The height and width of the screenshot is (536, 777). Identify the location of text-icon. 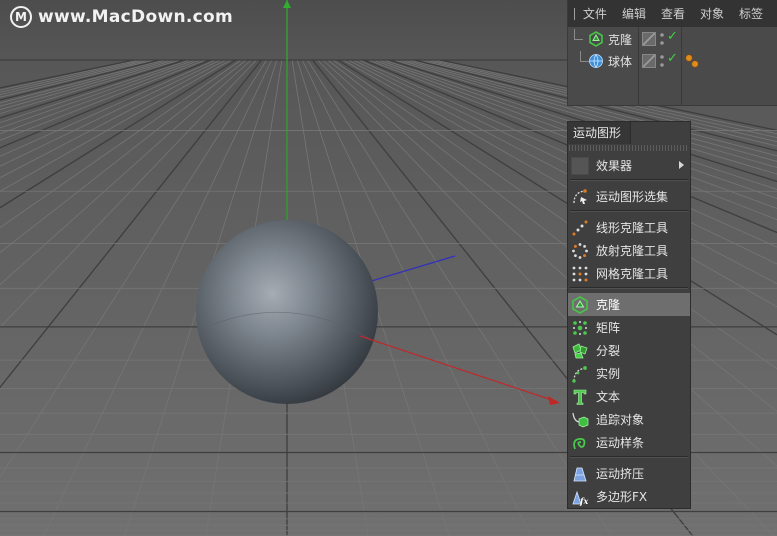
(580, 397).